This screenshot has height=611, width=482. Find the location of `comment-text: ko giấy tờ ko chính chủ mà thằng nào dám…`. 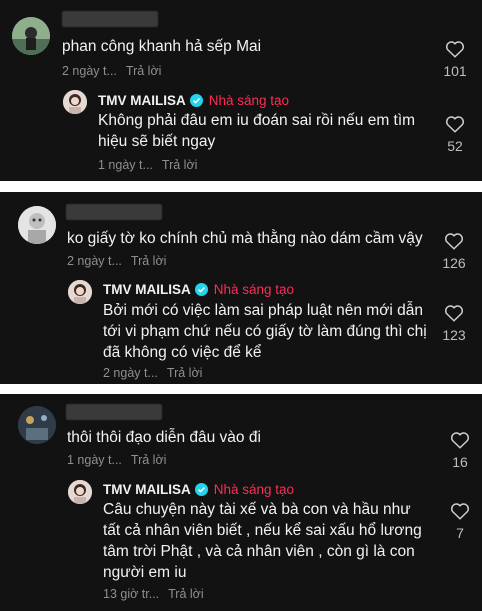

comment-text: ko giấy tờ ko chính chủ mà thằng nào dám… is located at coordinates (245, 238).